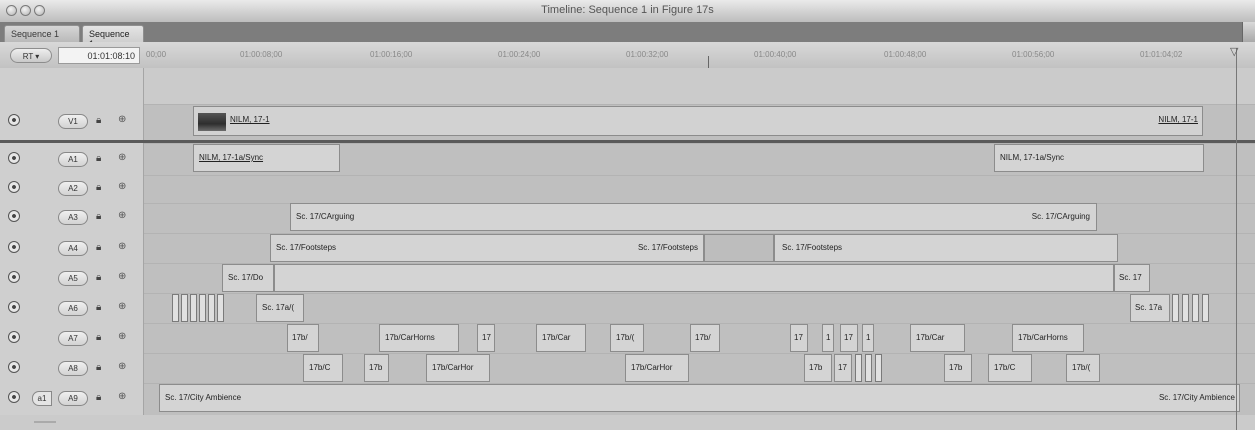  I want to click on source-patch-a1: a1, so click(42, 398).